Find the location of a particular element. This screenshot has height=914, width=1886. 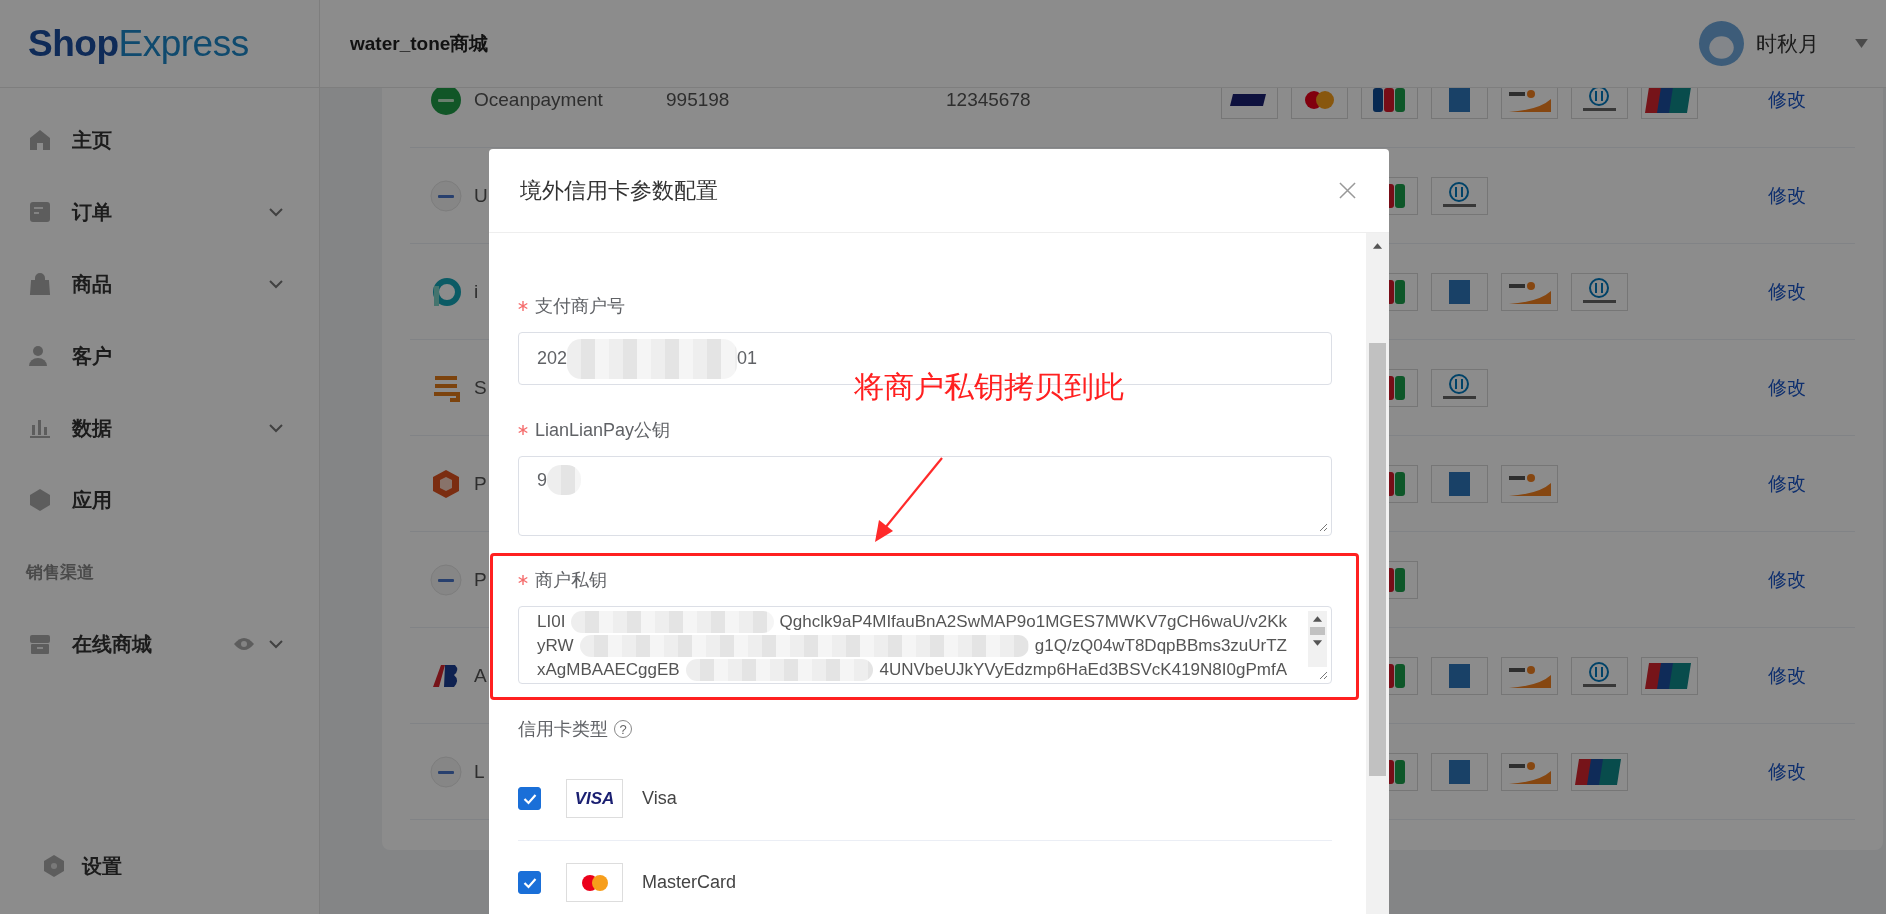

table-cell: 12345678 is located at coordinates (988, 99).